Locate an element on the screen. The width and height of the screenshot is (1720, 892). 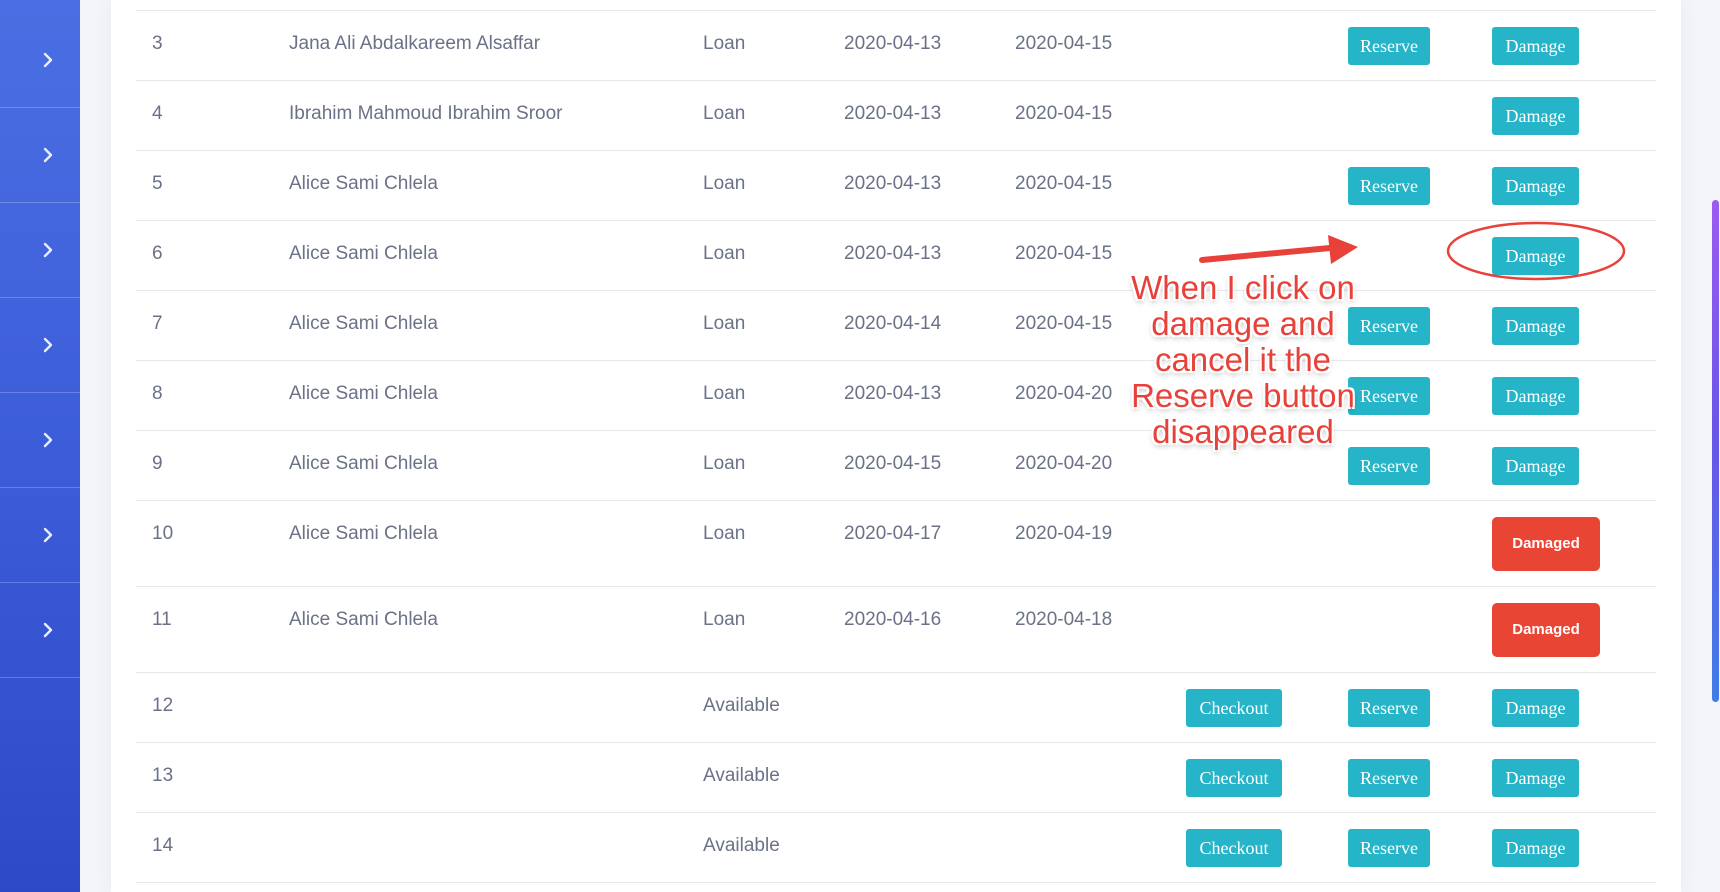
annotation-line: disappeared is located at coordinates (1243, 431).